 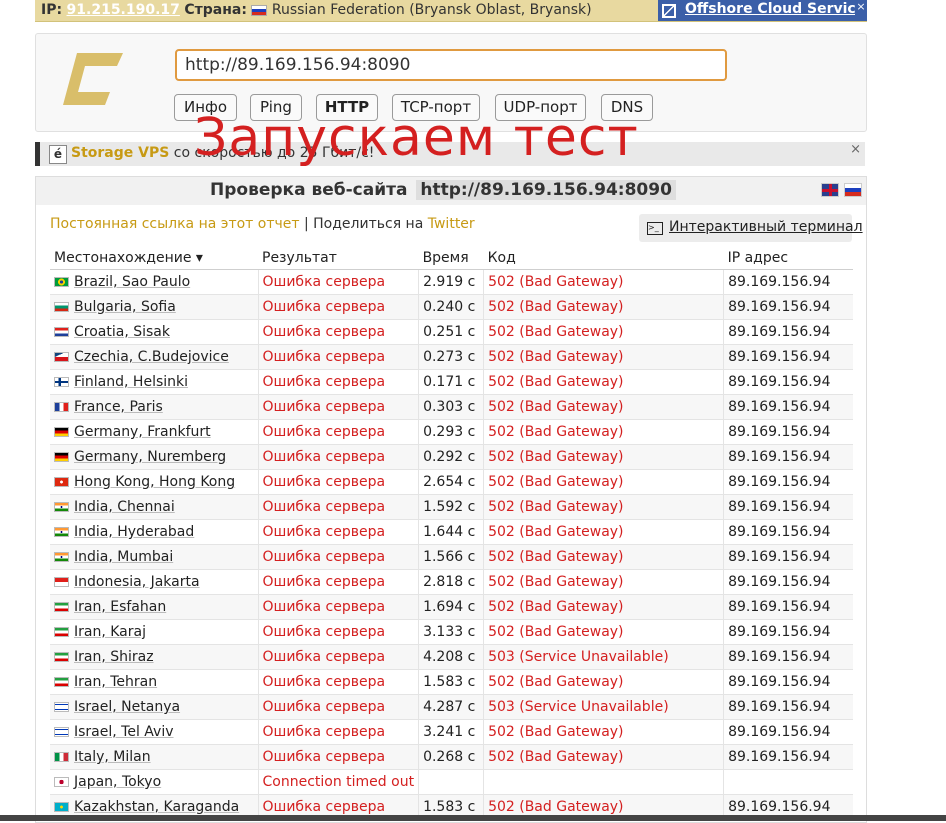 I want to click on banner-accent-bar, so click(x=37, y=154).